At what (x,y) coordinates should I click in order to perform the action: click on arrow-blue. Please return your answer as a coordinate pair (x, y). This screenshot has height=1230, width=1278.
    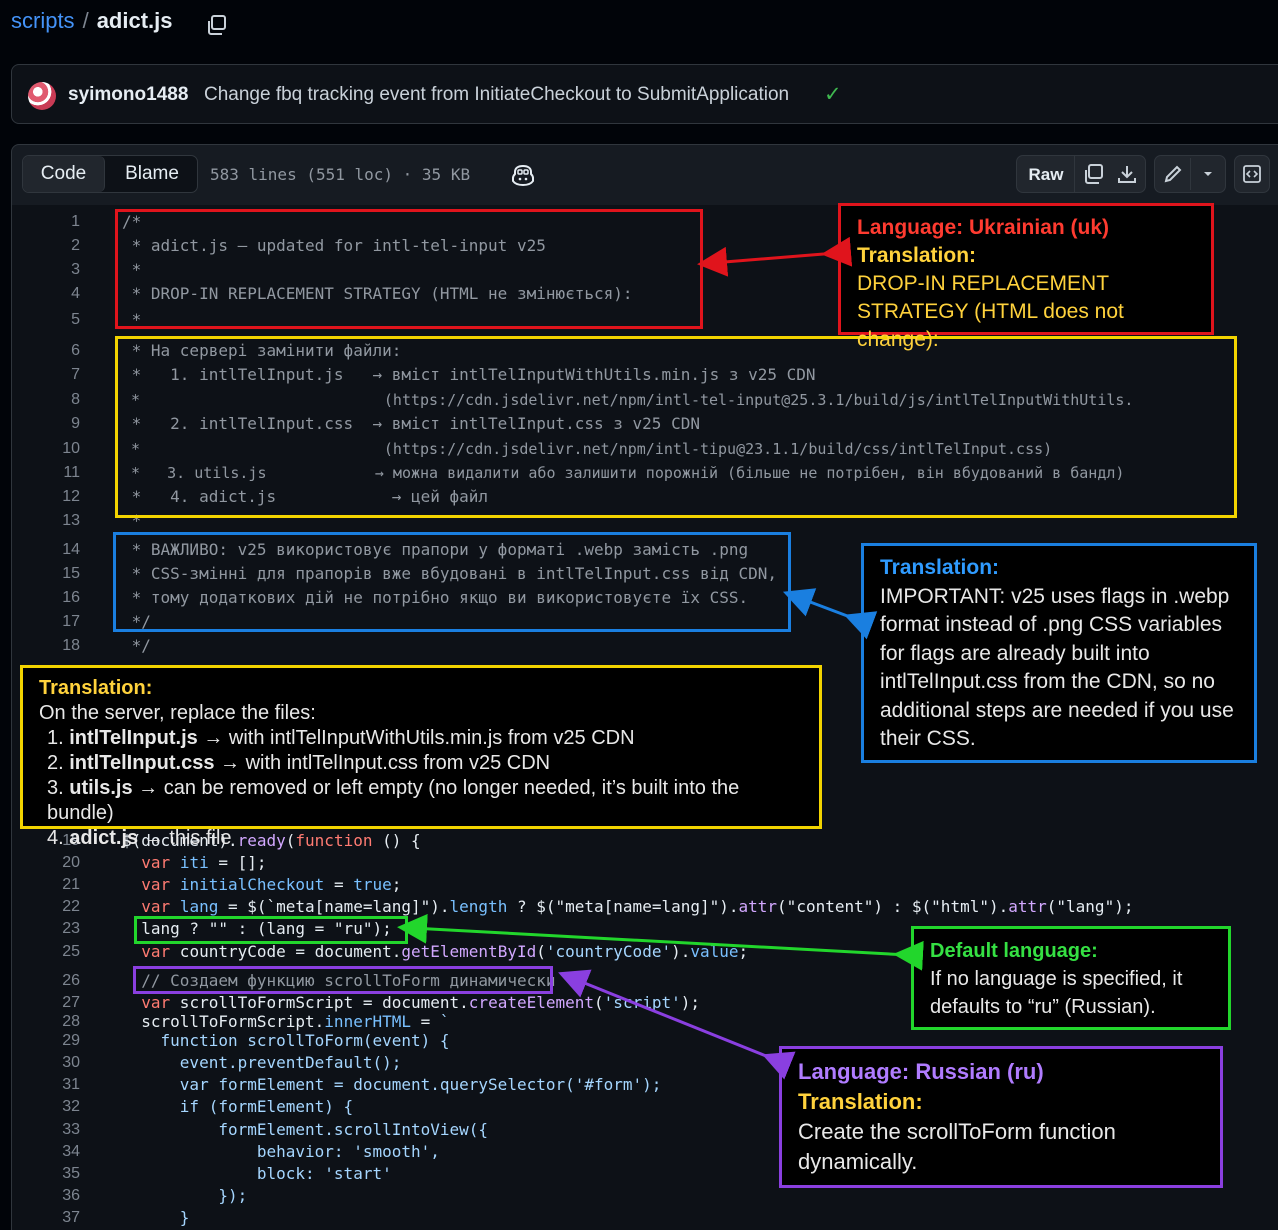
    Looking at the image, I should click on (830, 614).